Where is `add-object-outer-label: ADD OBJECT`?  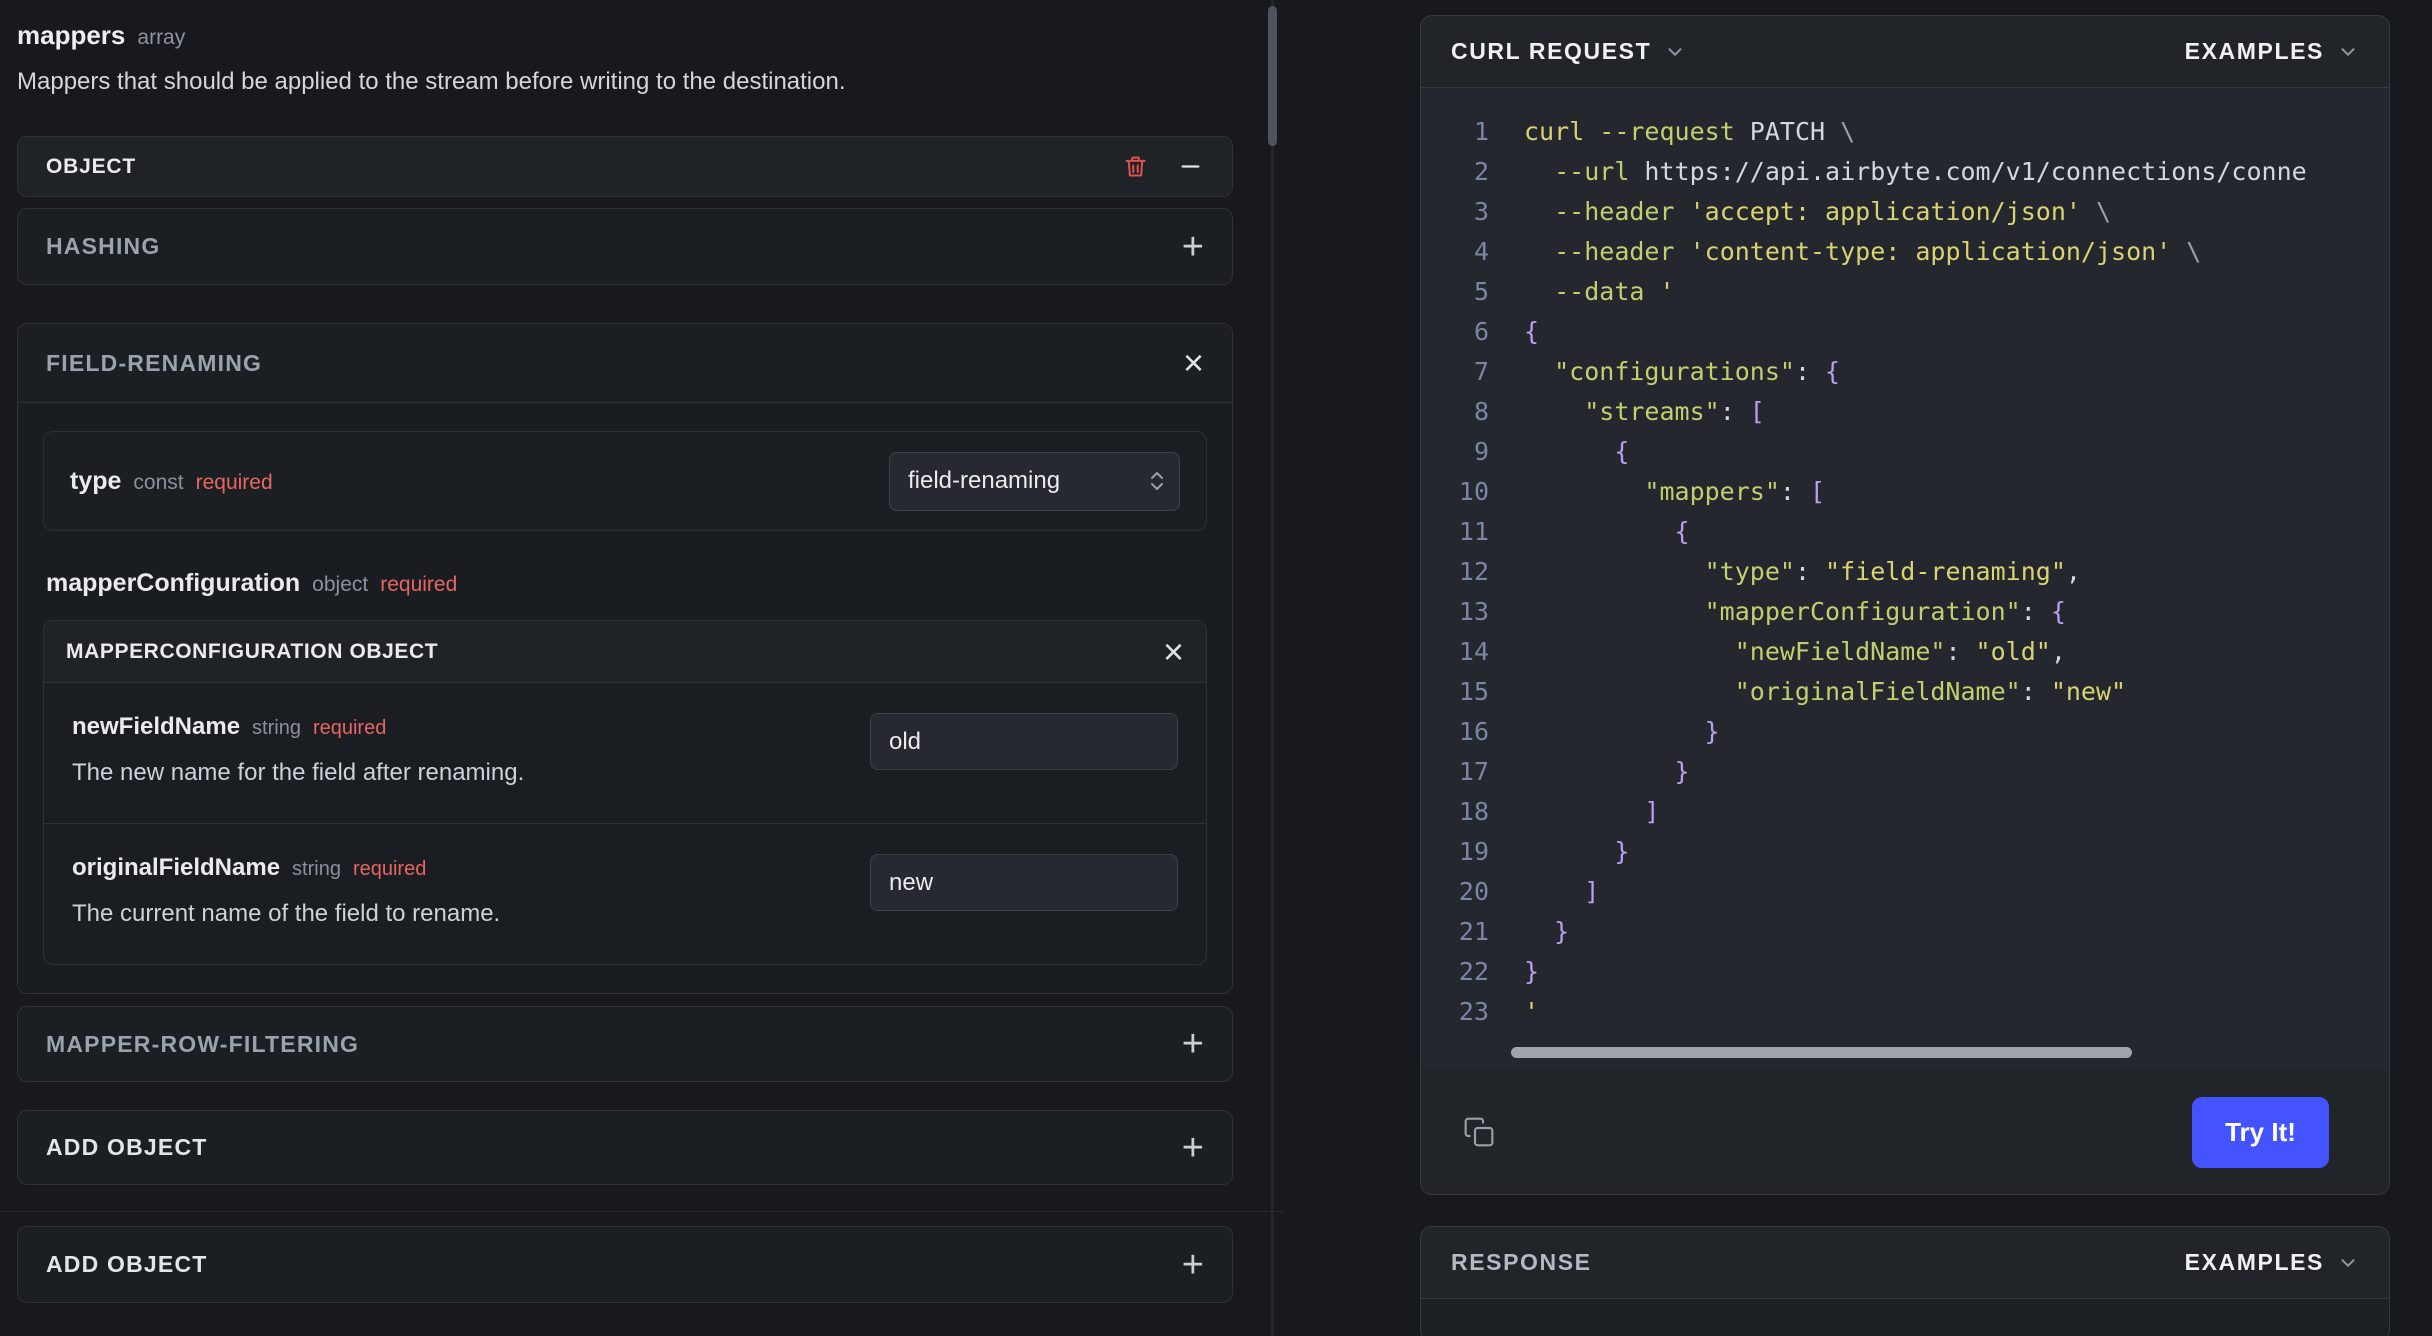 add-object-outer-label: ADD OBJECT is located at coordinates (127, 1264).